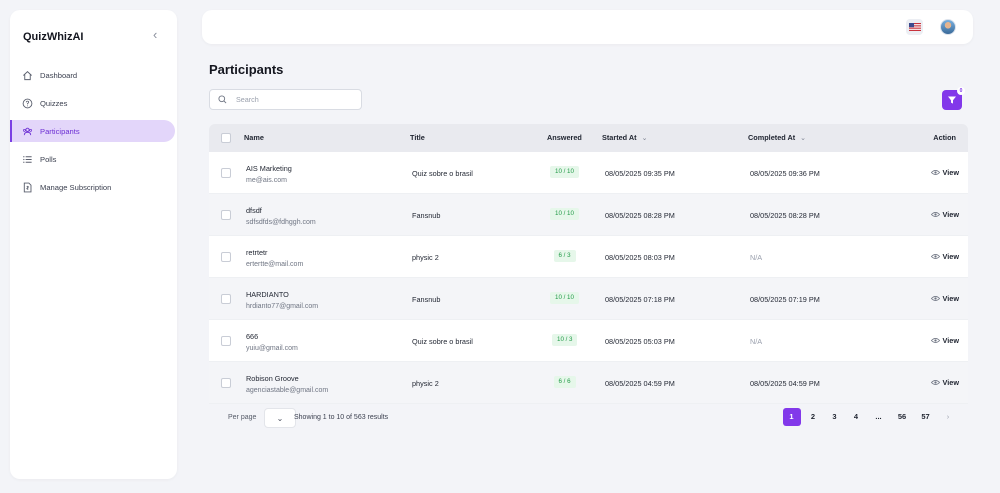 This screenshot has height=493, width=1000. I want to click on column-header-started: Started At ⌄, so click(624, 138).